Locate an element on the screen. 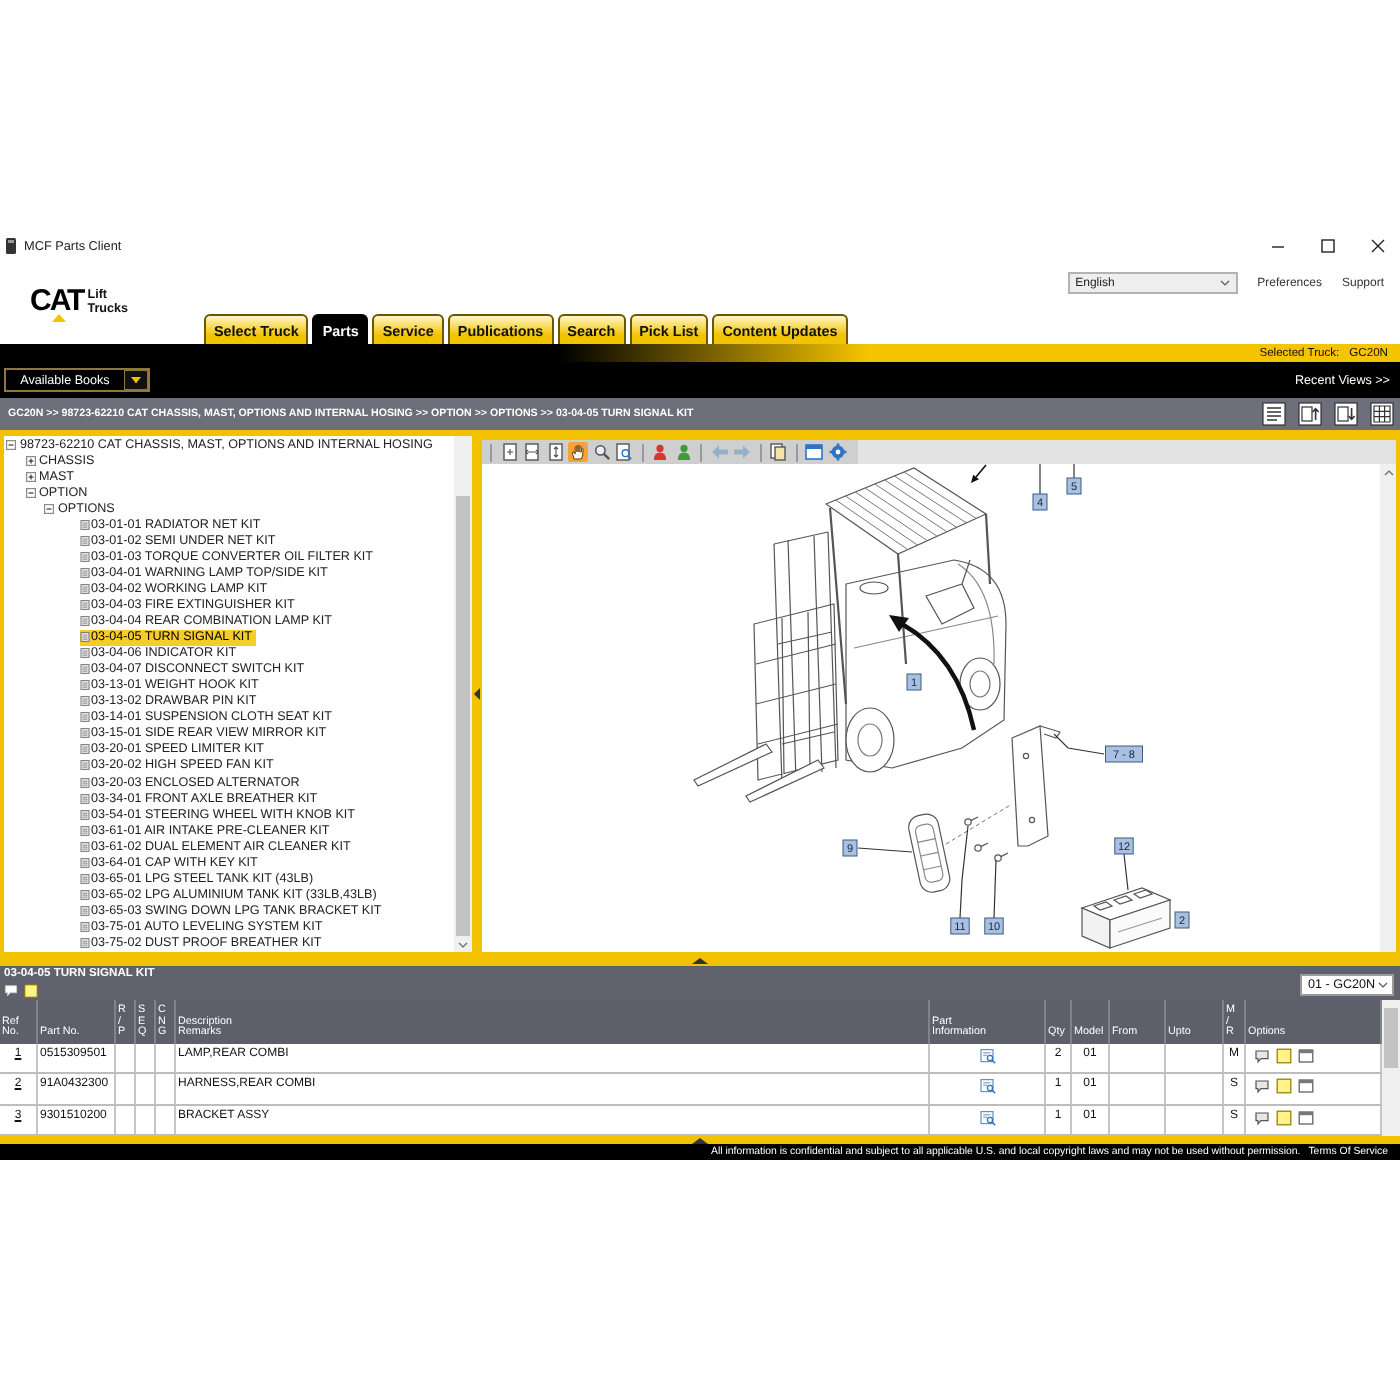 The width and height of the screenshot is (1400, 1400). chevron-up-icon is located at coordinates (1388, 473).